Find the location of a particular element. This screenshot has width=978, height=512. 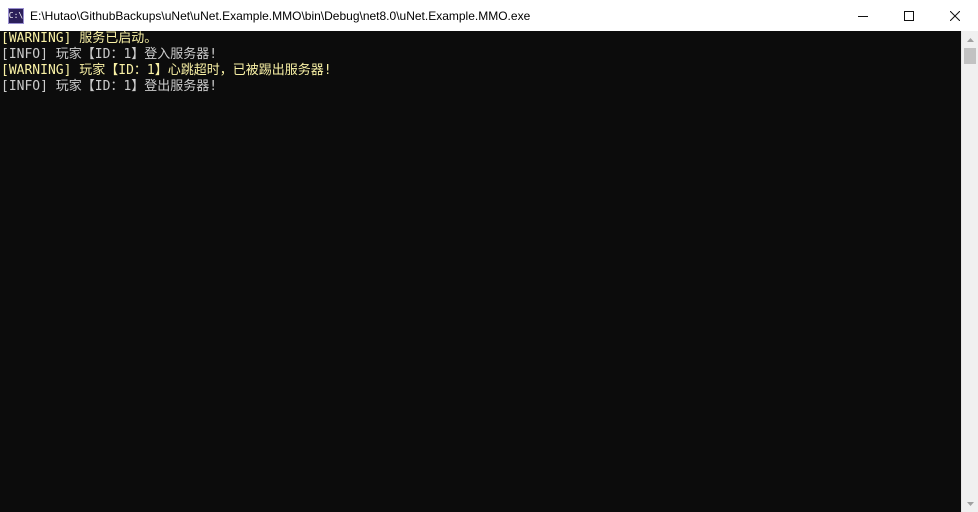

console-line-warning: [WARNING] 玩家【ID：1】心跳超时，已被踢出服务器! is located at coordinates (166, 70).